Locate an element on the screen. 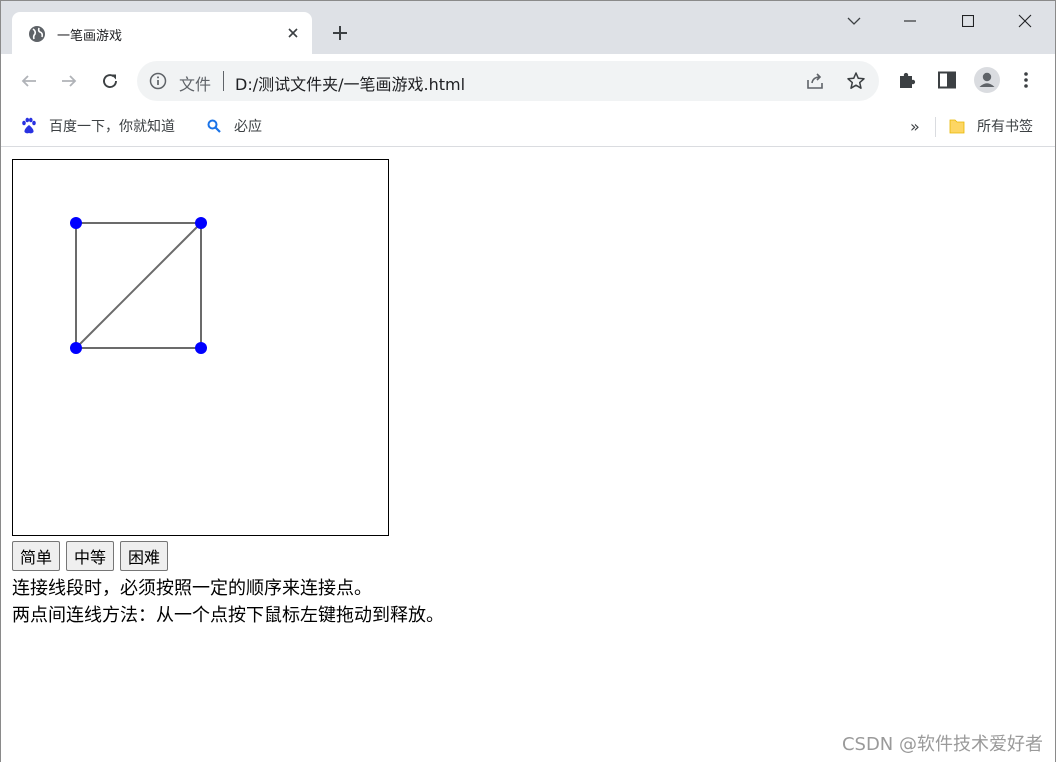  chip-divider is located at coordinates (223, 81).